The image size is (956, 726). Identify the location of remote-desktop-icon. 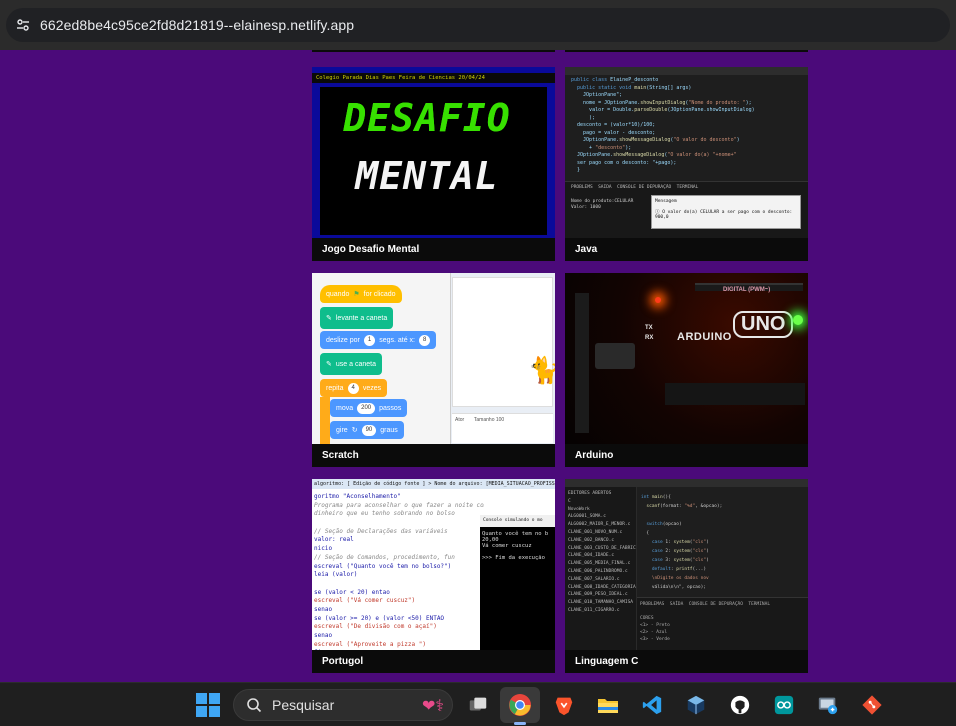
(828, 705).